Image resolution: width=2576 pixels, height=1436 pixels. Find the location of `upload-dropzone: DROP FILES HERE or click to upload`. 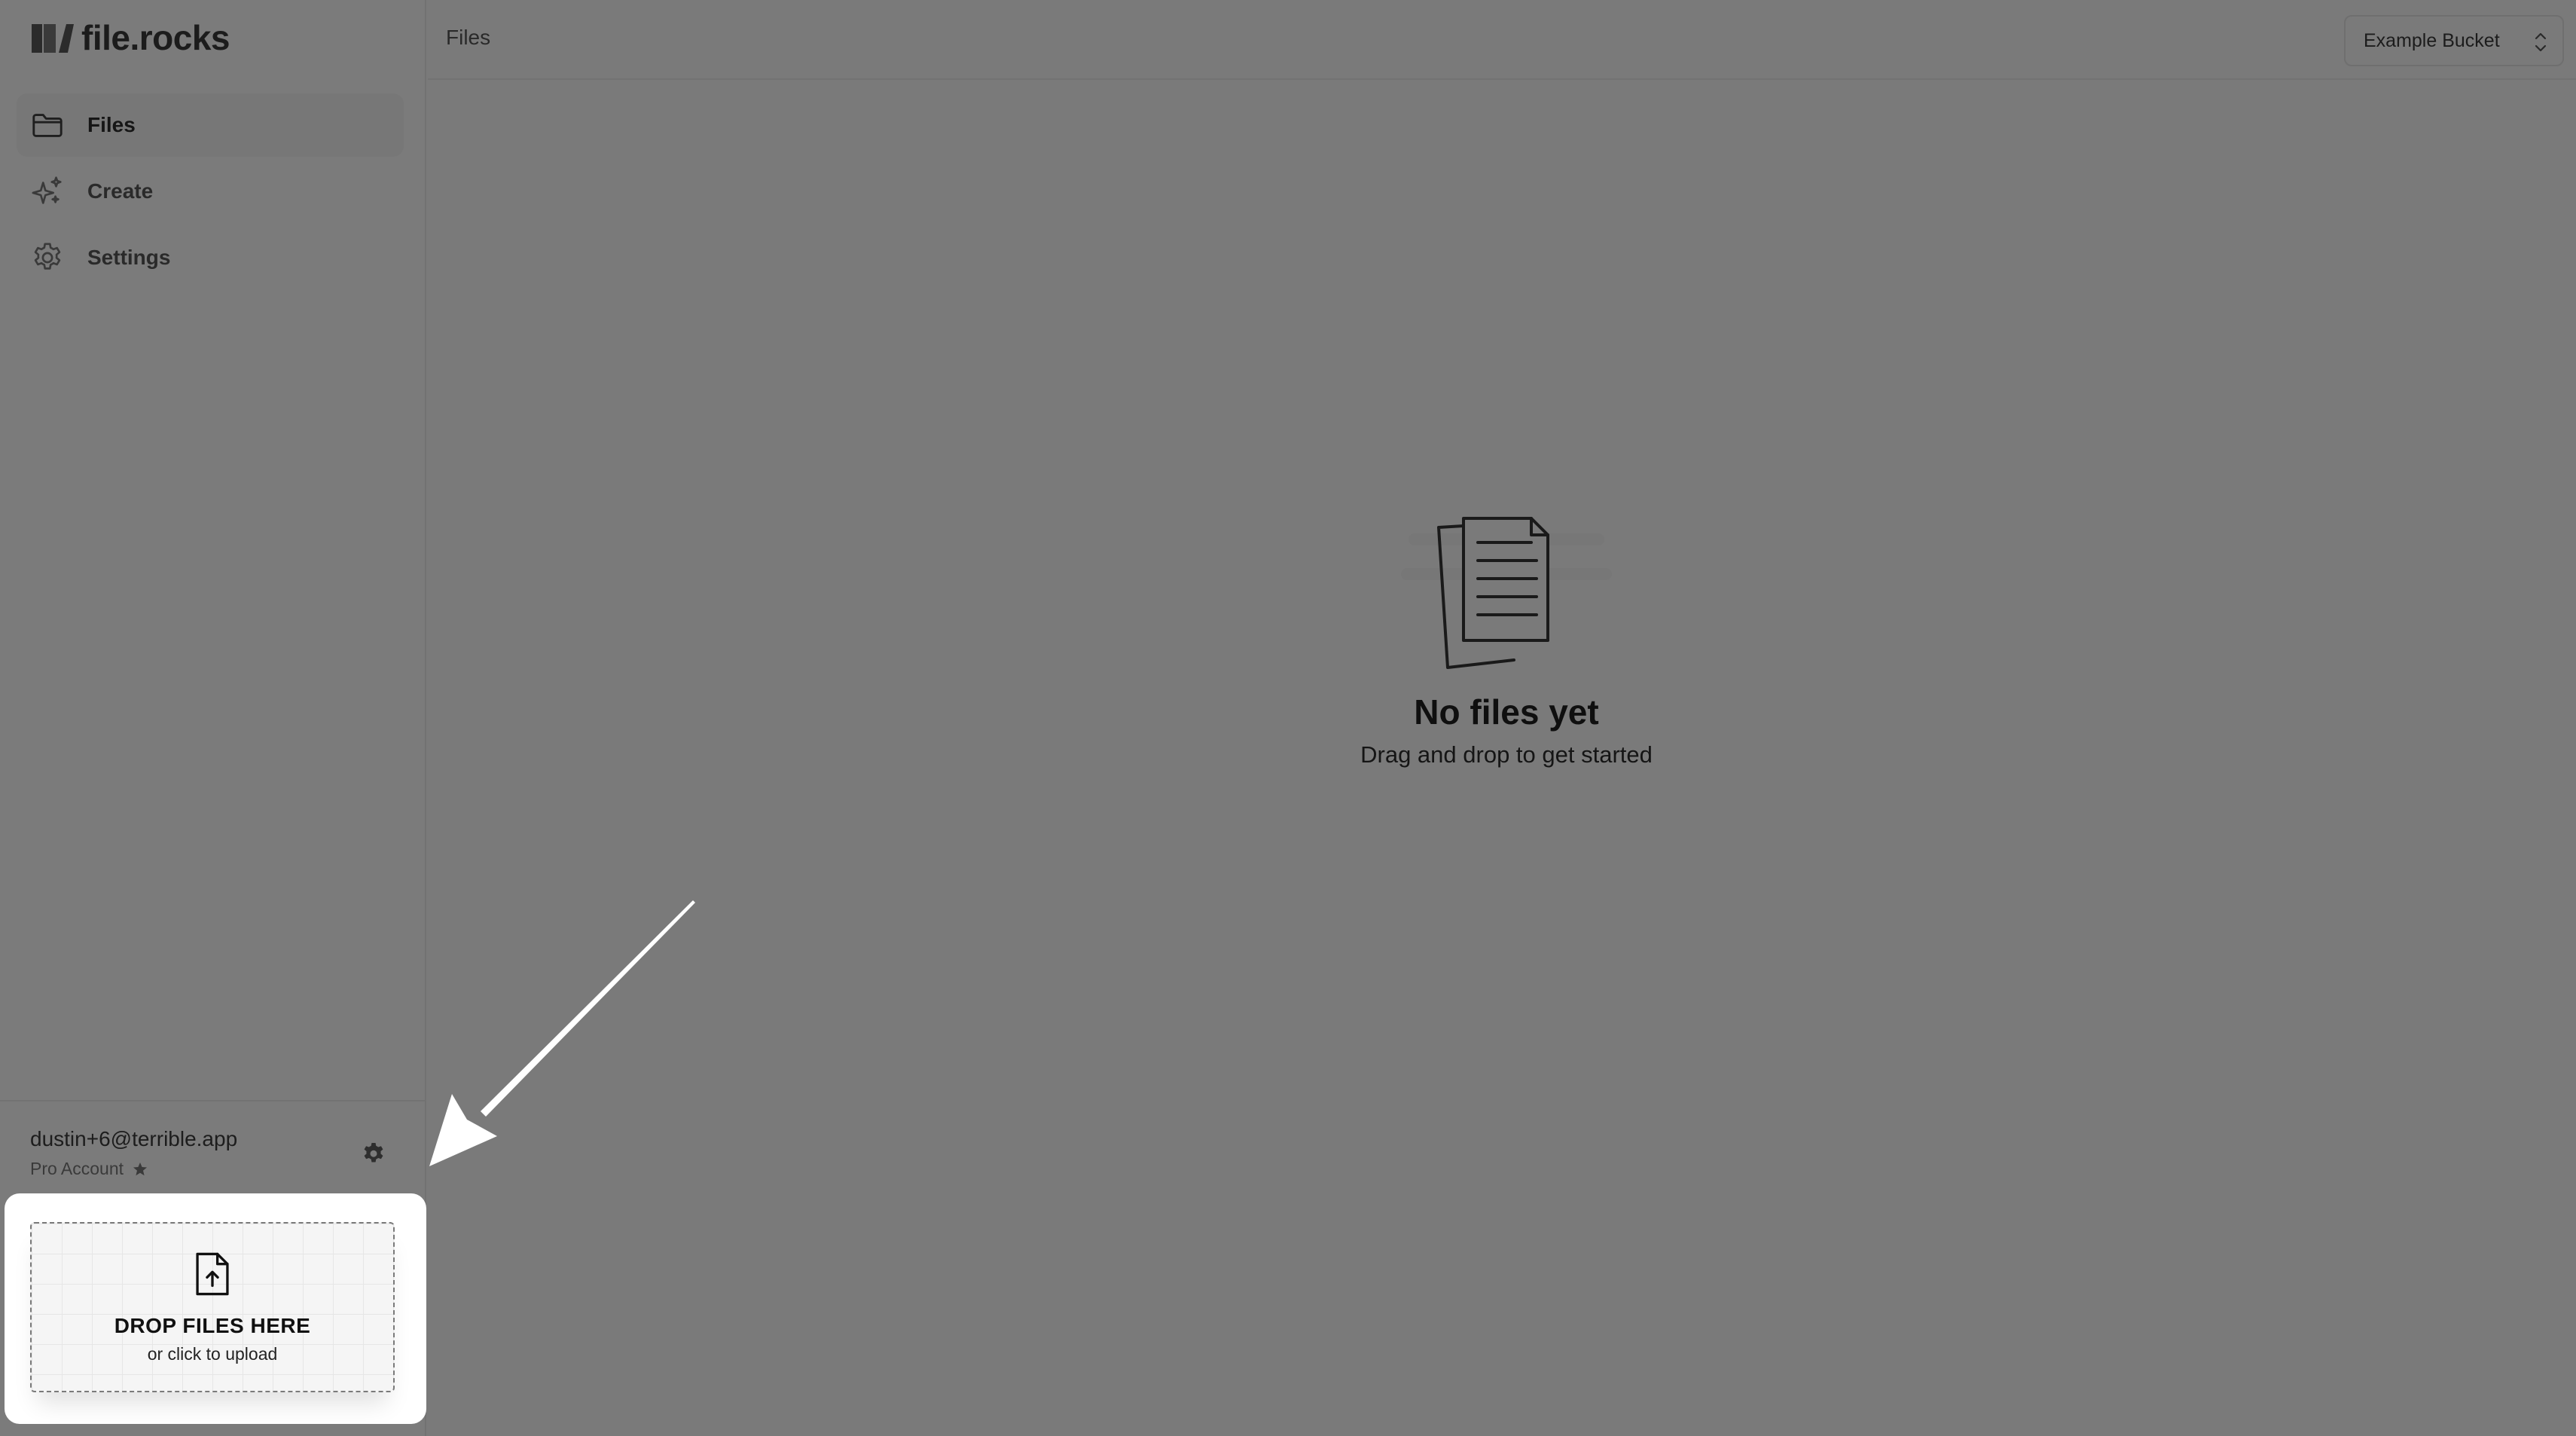

upload-dropzone: DROP FILES HERE or click to upload is located at coordinates (213, 1307).